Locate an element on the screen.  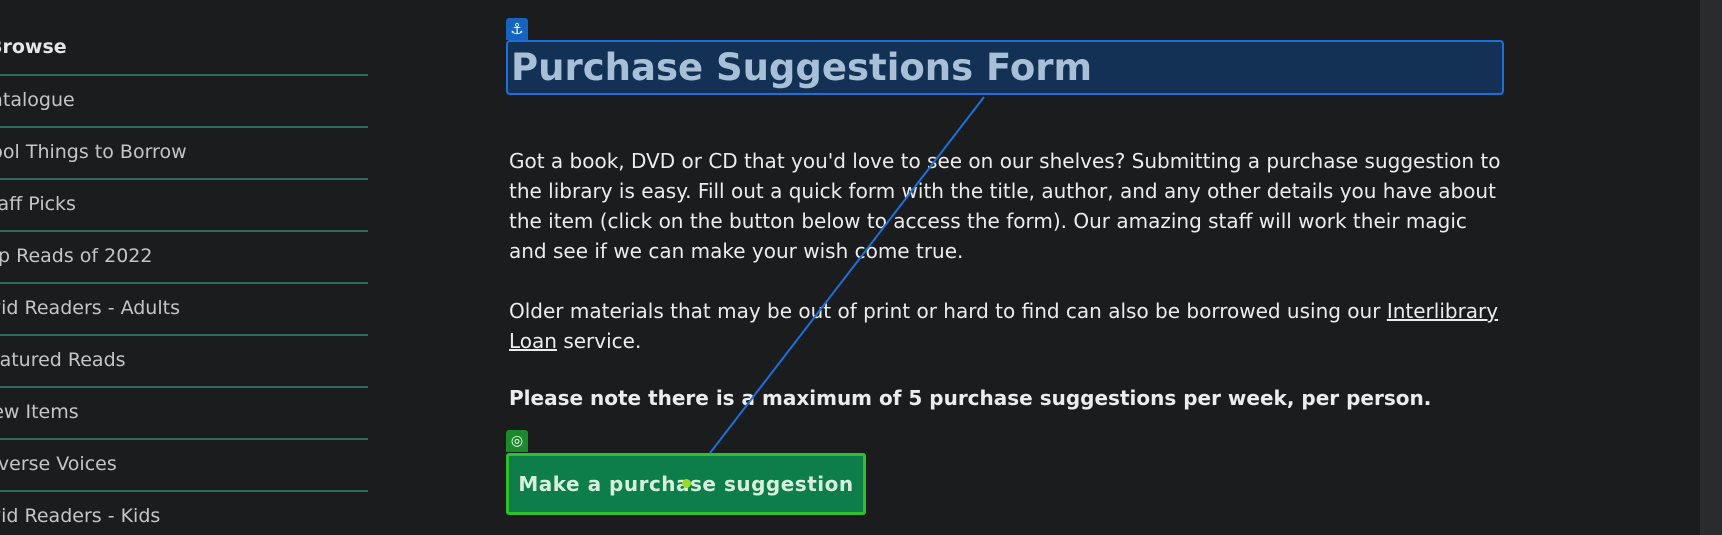
sidebar-item-label: Diverse Voices is located at coordinates (58, 464).